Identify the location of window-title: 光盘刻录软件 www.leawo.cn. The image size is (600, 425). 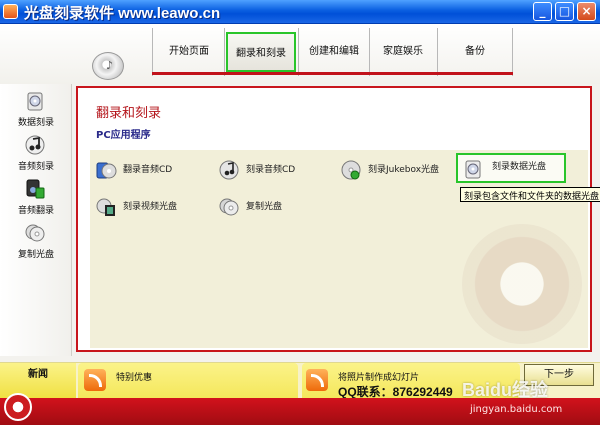
(122, 13).